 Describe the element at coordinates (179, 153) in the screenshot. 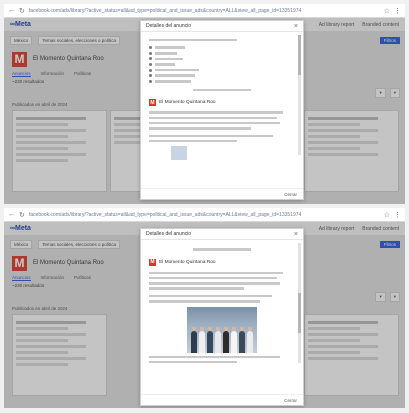

I see `ad-thumbnail` at that location.